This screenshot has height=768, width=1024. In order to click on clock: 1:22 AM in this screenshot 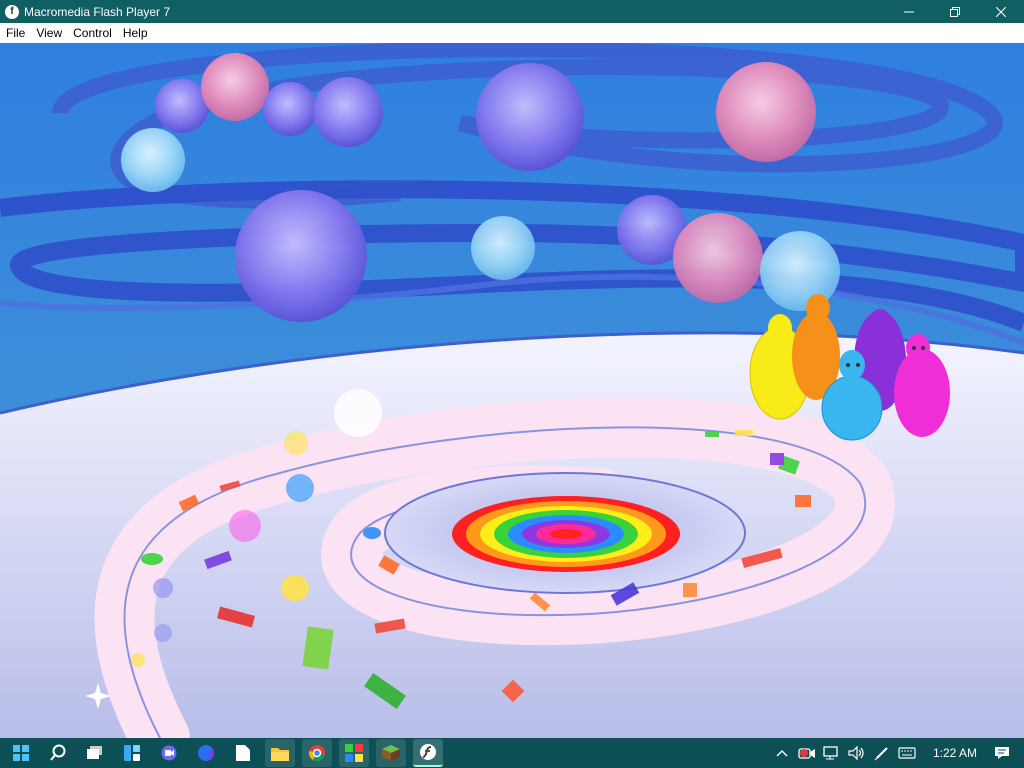, I will do `click(955, 753)`.